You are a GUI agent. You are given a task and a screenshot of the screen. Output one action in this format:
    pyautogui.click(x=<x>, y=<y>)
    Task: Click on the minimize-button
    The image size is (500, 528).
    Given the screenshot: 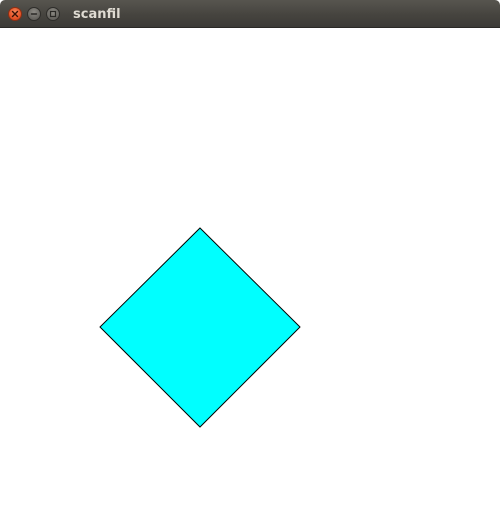 What is the action you would take?
    pyautogui.click(x=34, y=14)
    